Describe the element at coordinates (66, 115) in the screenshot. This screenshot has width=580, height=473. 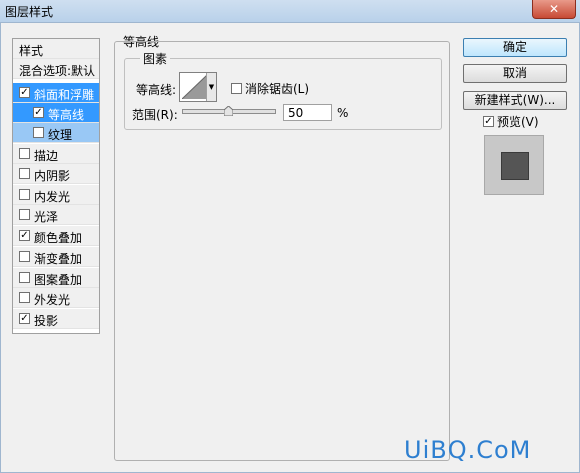
I see `style-item-label: 等高线` at that location.